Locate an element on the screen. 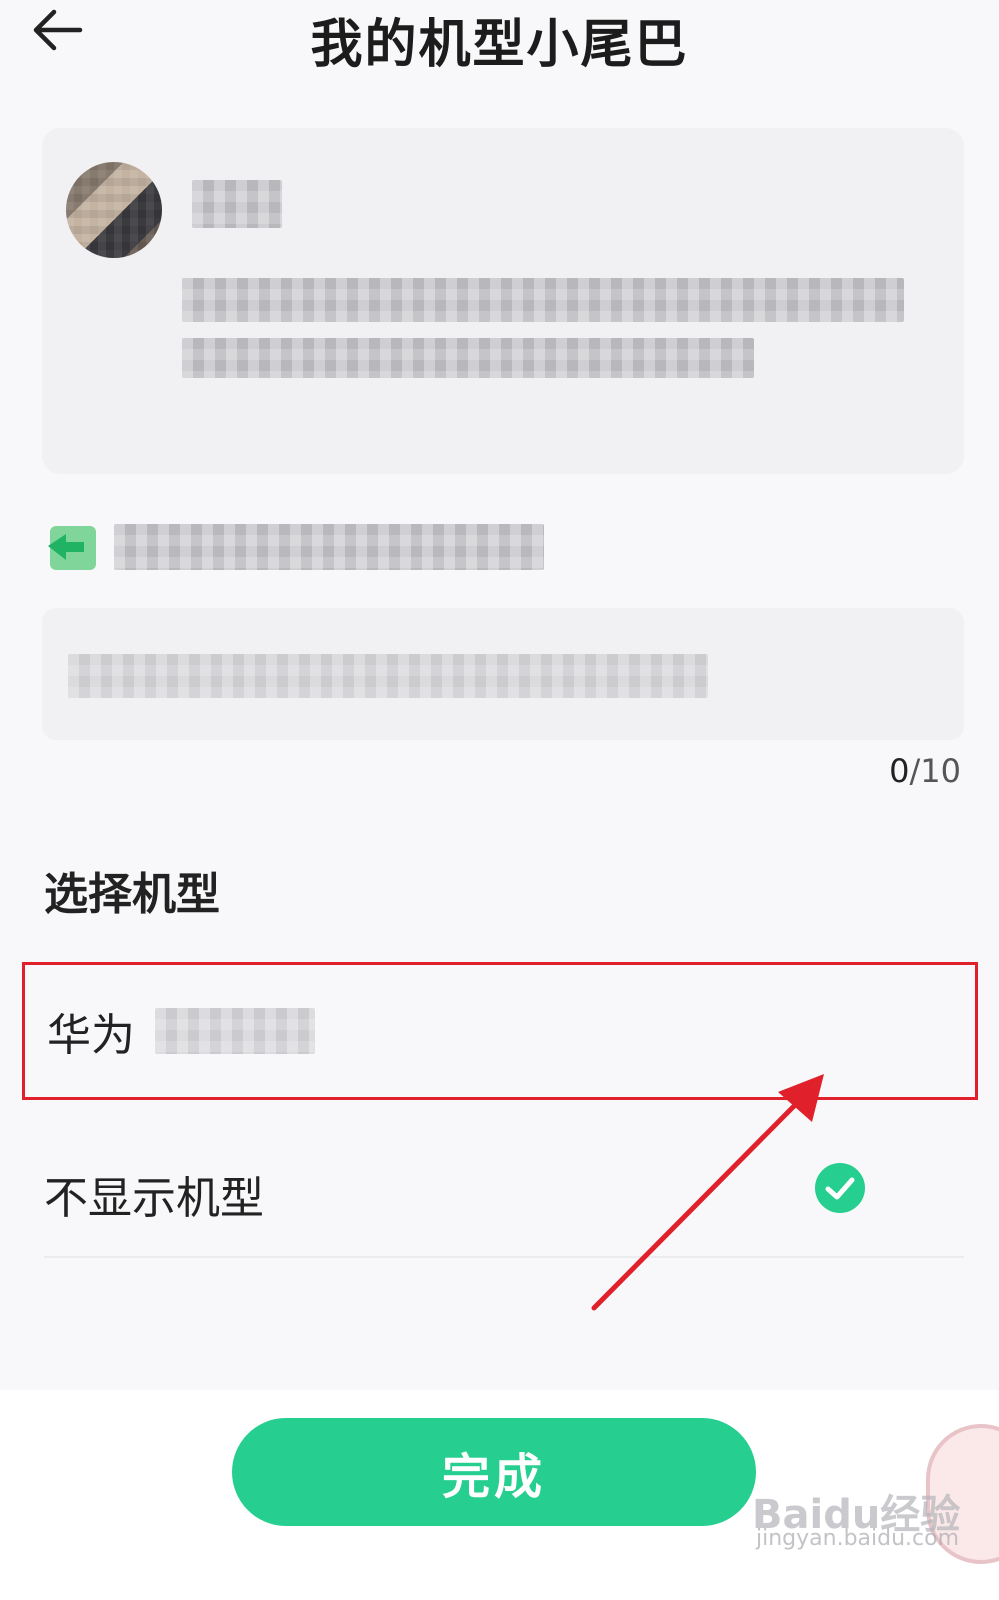 The width and height of the screenshot is (999, 1600). model-option-label: 华为 is located at coordinates (91, 1035).